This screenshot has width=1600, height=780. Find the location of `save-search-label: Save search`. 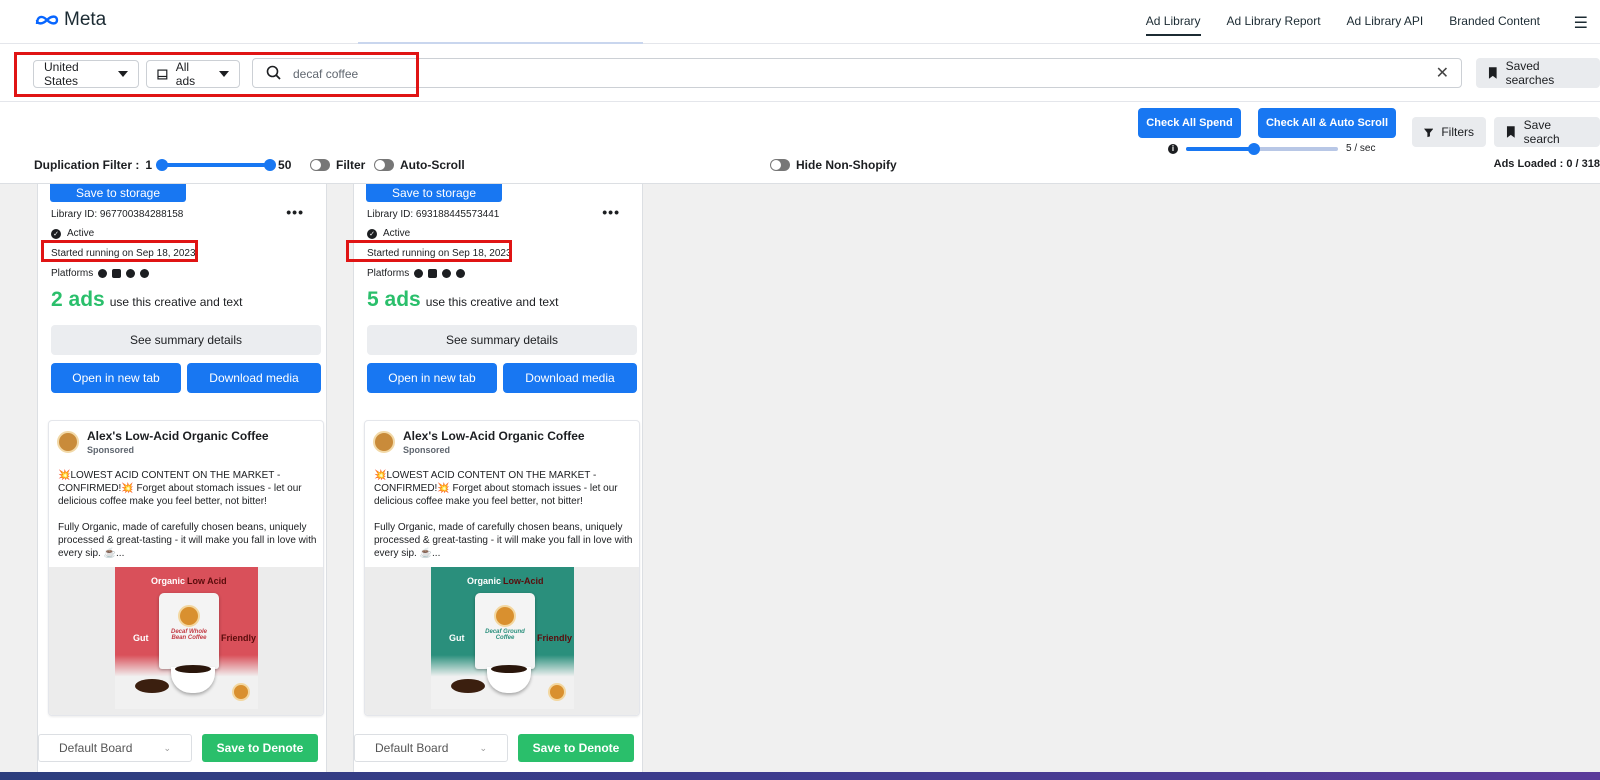

save-search-label: Save search is located at coordinates (1541, 132).